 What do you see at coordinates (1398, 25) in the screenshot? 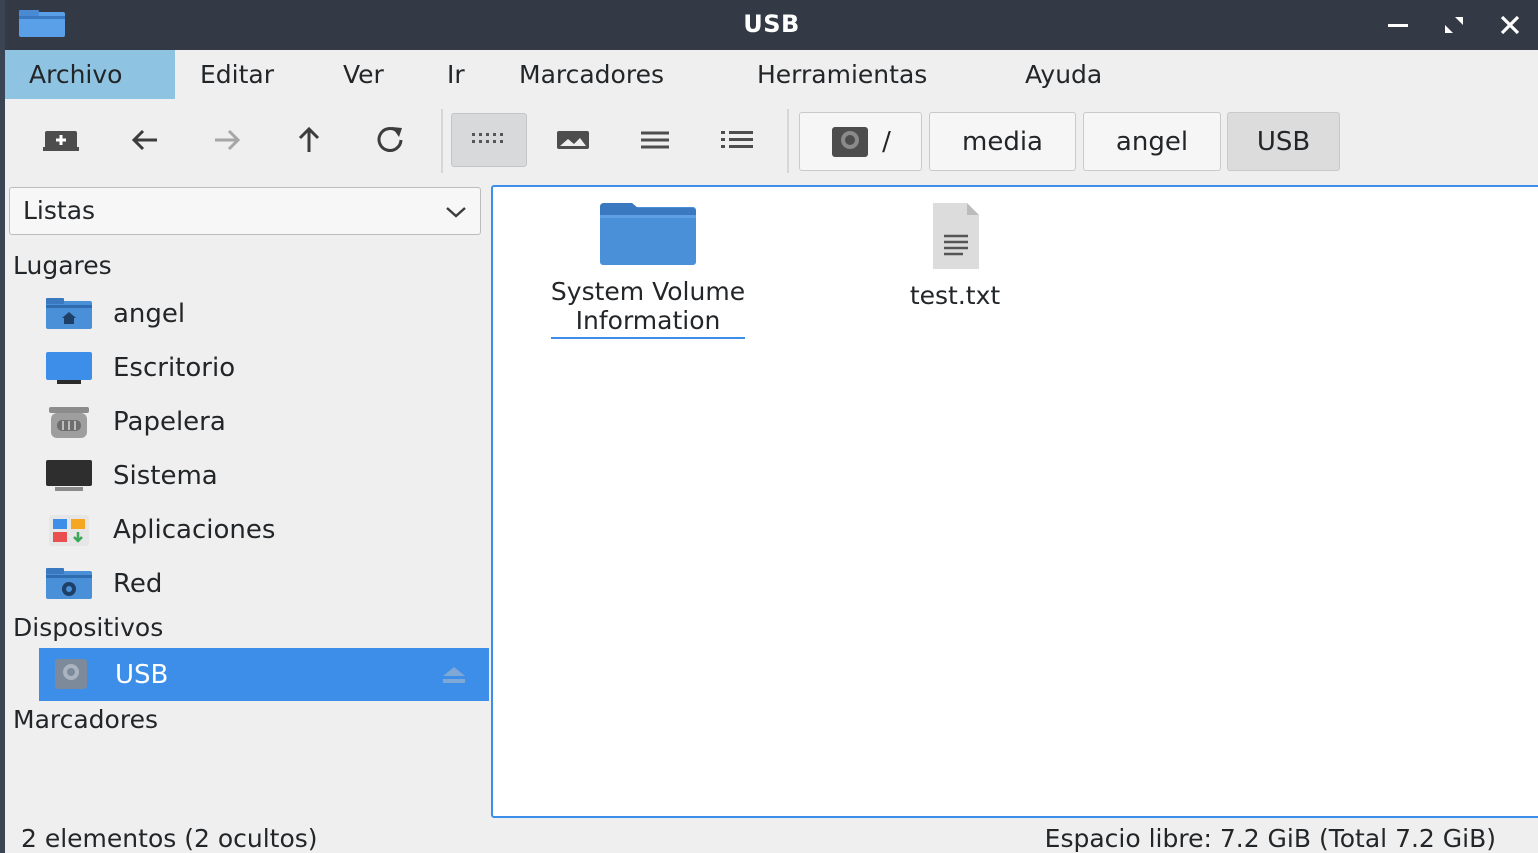
I see `minimize-icon` at bounding box center [1398, 25].